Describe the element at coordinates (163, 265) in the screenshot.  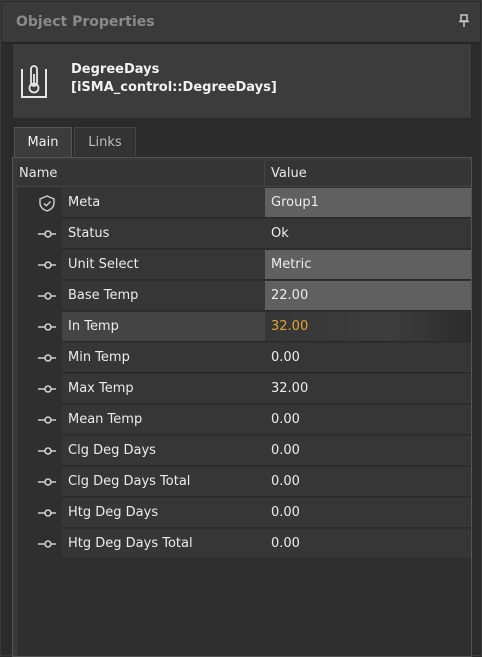
I see `row-name-cell: Unit Select` at that location.